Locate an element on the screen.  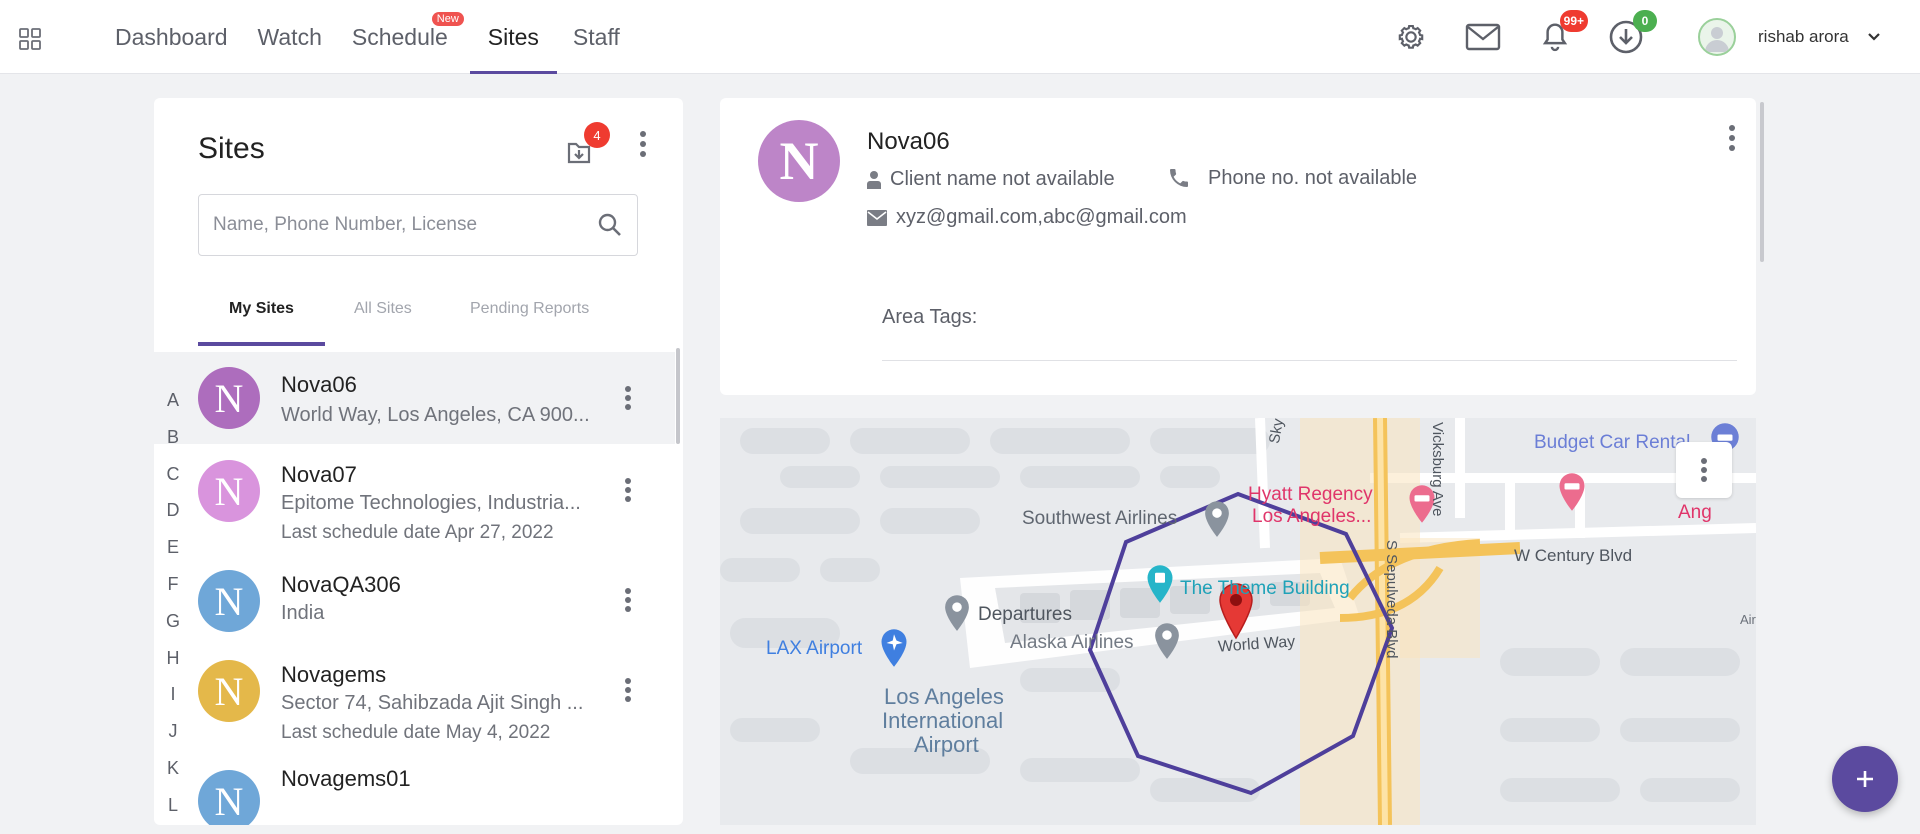
gear-icon is located at coordinates (1411, 37).